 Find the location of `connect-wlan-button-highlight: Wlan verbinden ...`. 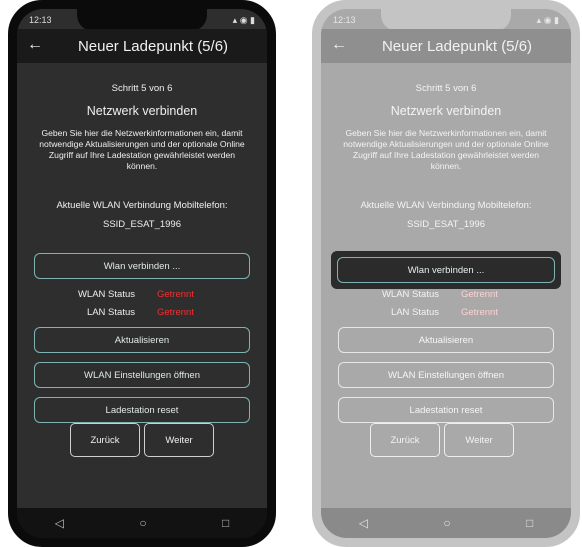

connect-wlan-button-highlight: Wlan verbinden ... is located at coordinates (446, 270).